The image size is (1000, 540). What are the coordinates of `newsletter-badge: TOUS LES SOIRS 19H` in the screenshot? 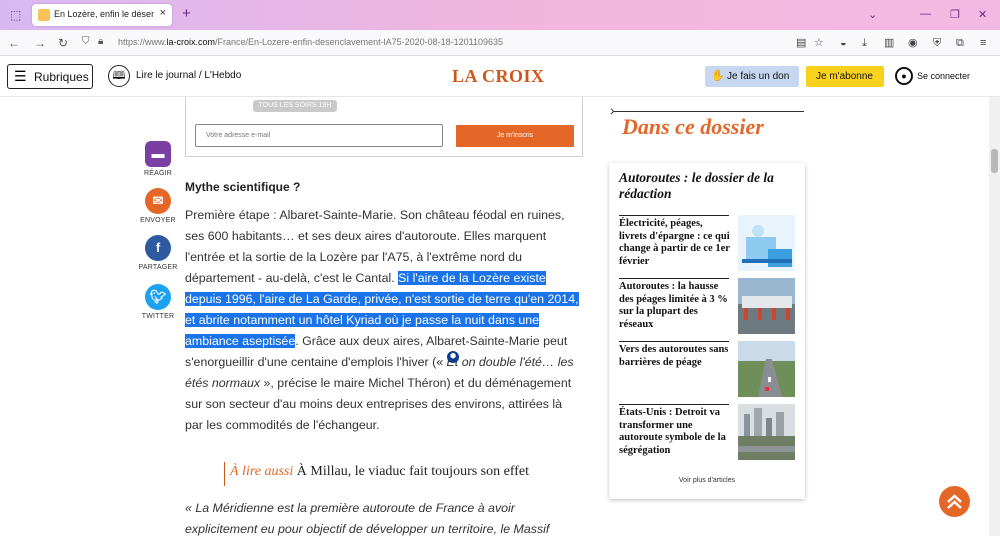 It's located at (295, 106).